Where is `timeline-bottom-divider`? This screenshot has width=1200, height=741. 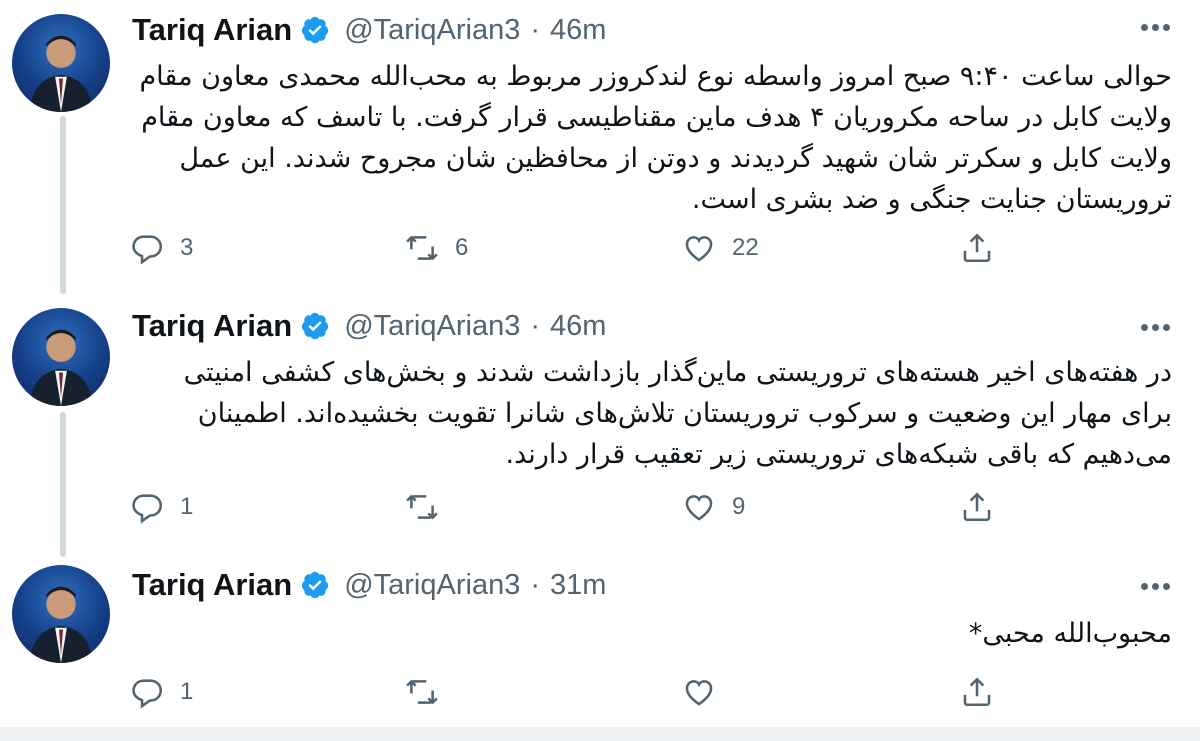 timeline-bottom-divider is located at coordinates (600, 734).